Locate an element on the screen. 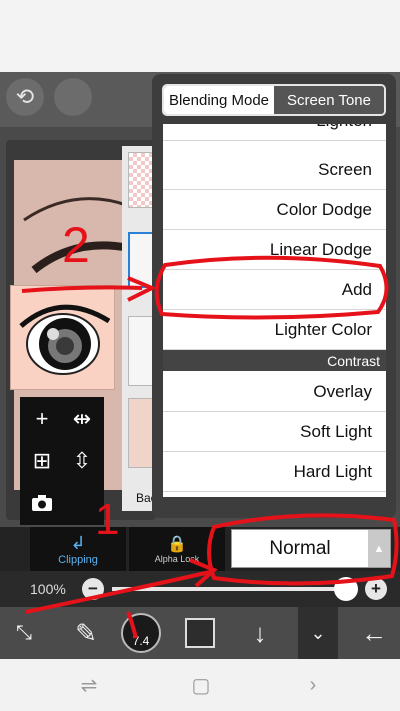  status-bar-area is located at coordinates (200, 36).